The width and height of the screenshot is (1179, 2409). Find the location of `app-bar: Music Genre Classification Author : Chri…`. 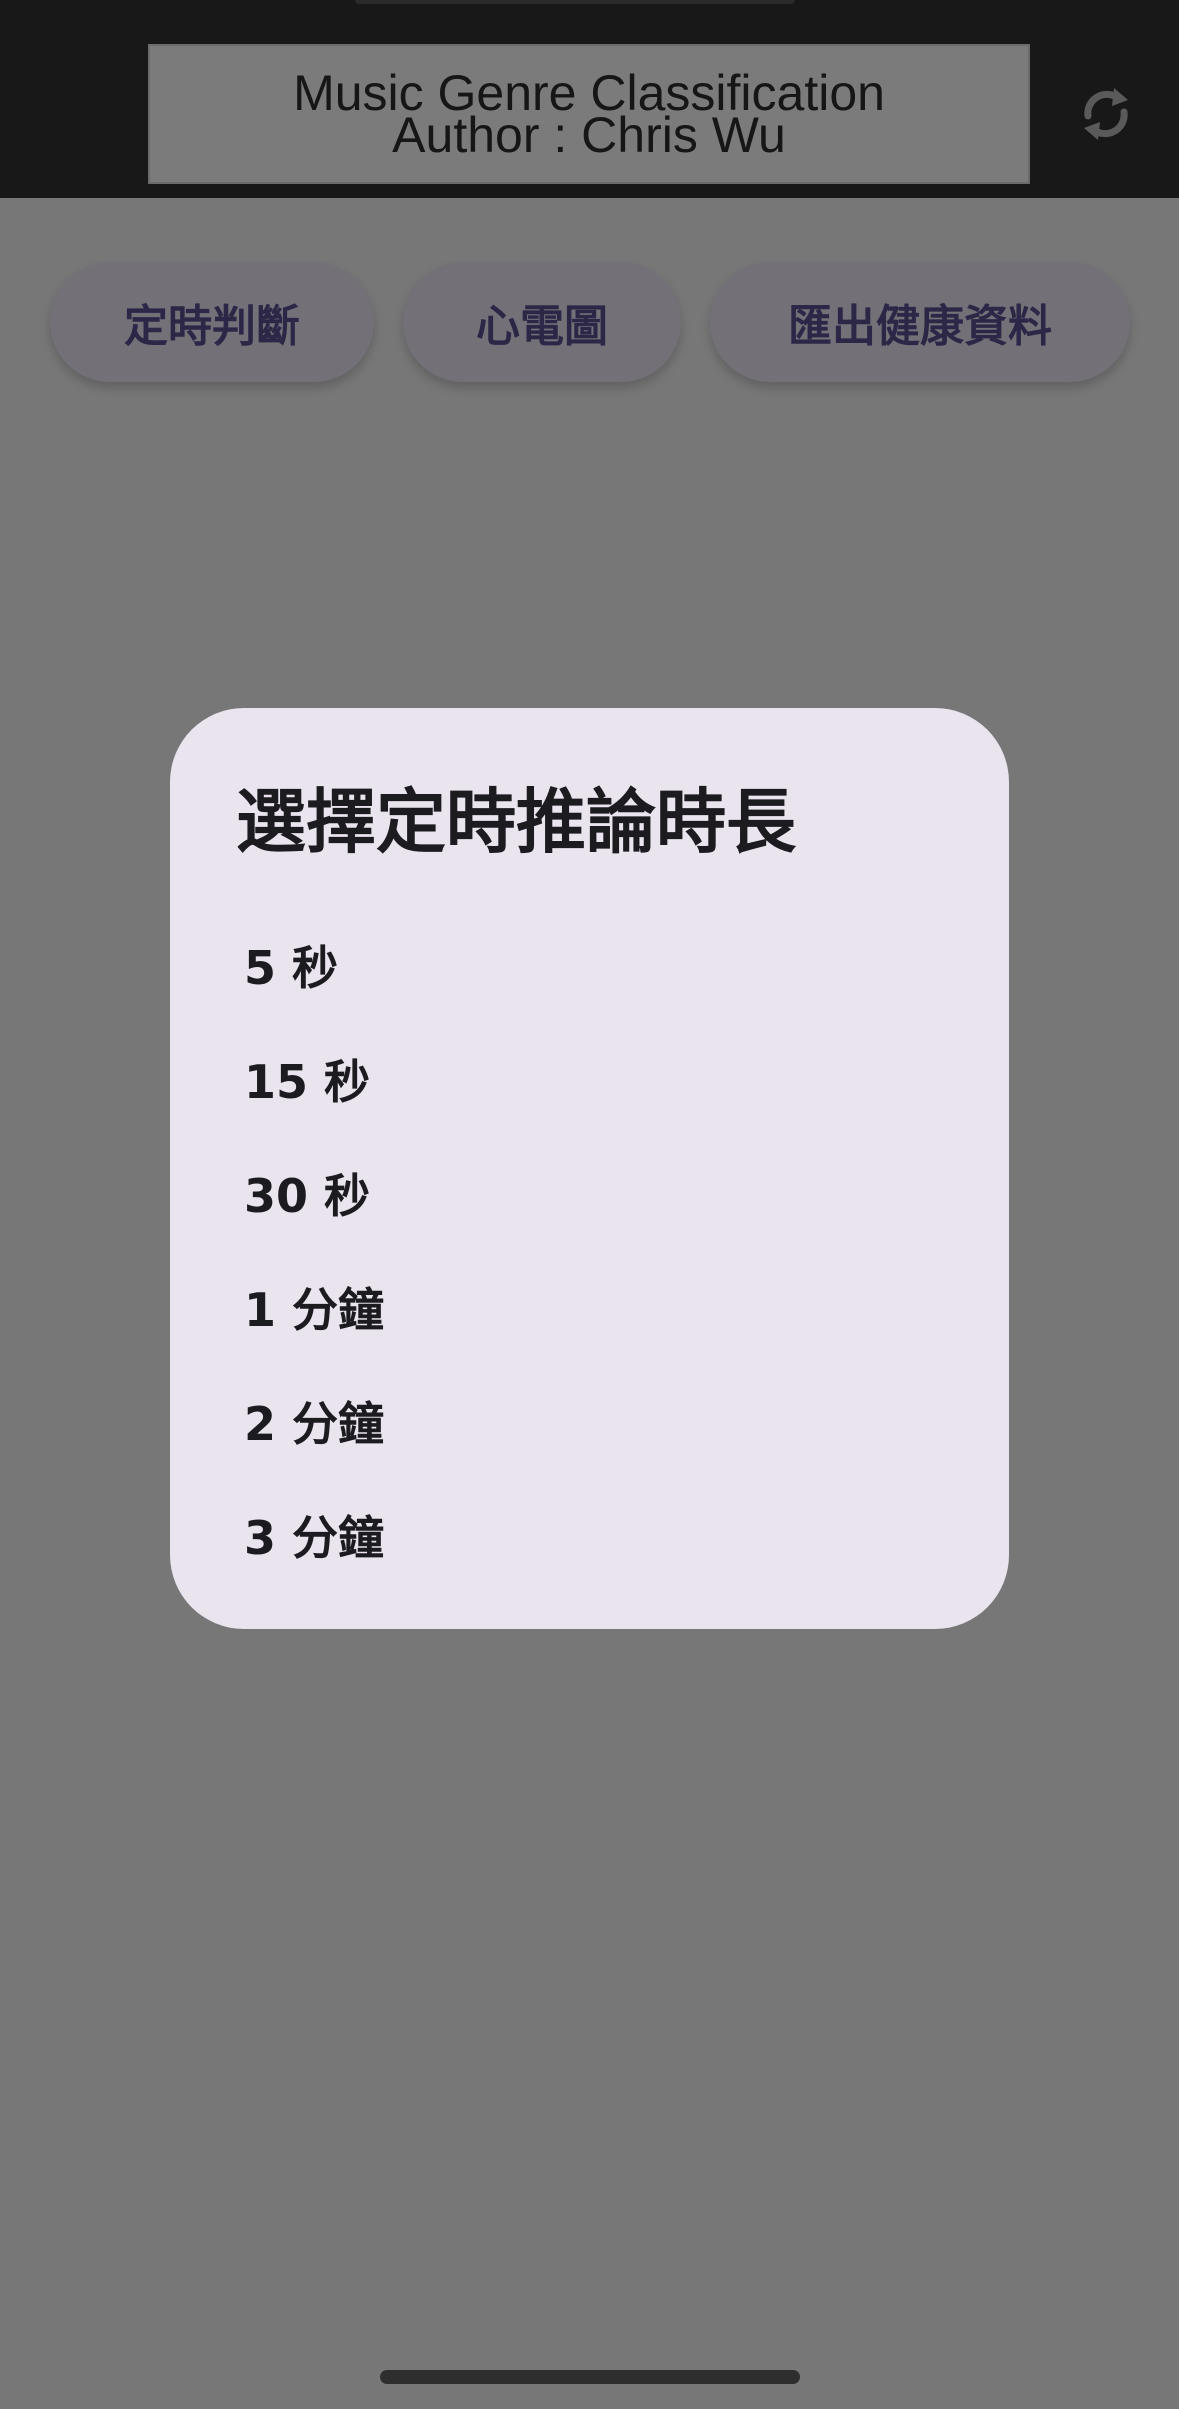

app-bar: Music Genre Classification Author : Chri… is located at coordinates (589, 99).